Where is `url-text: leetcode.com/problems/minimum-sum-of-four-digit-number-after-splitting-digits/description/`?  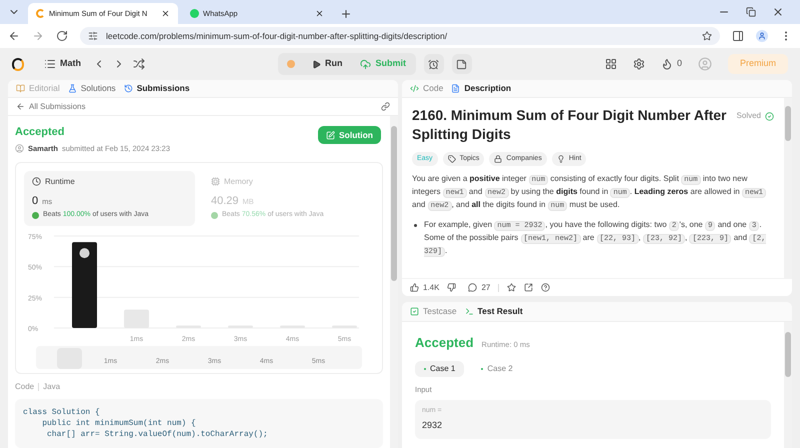 url-text: leetcode.com/problems/minimum-sum-of-four-digit-number-after-splitting-digits/description/ is located at coordinates (277, 36).